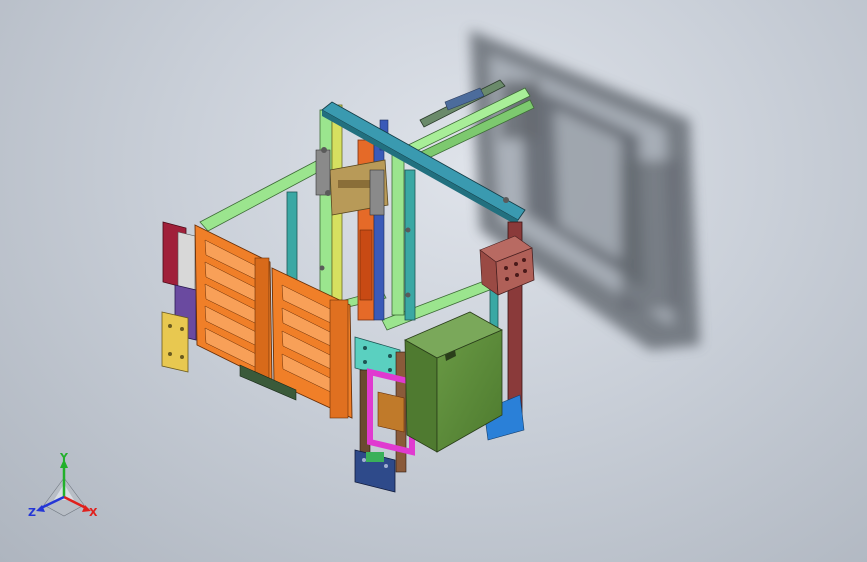  Describe the element at coordinates (263, 195) in the screenshot. I see `beam-top-left` at that location.